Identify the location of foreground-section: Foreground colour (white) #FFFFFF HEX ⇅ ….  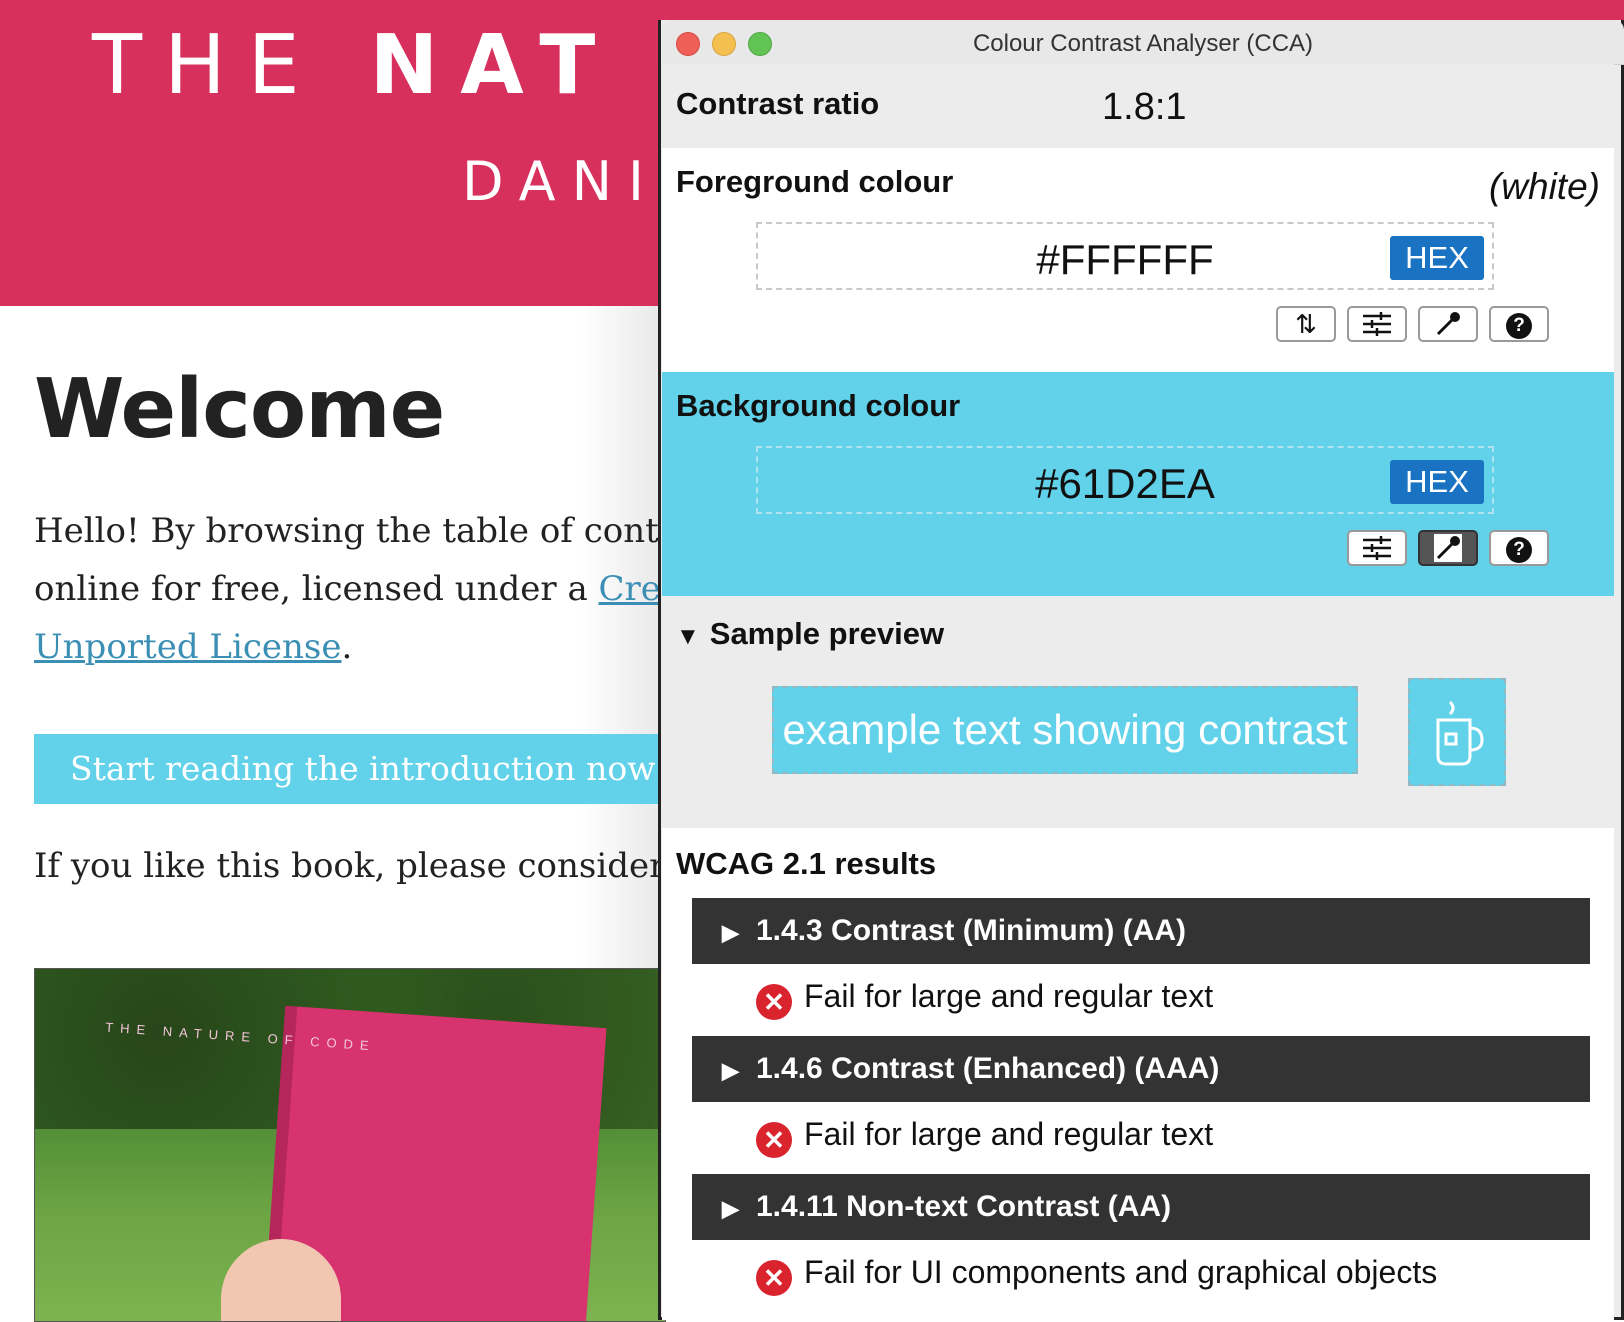
(1138, 260).